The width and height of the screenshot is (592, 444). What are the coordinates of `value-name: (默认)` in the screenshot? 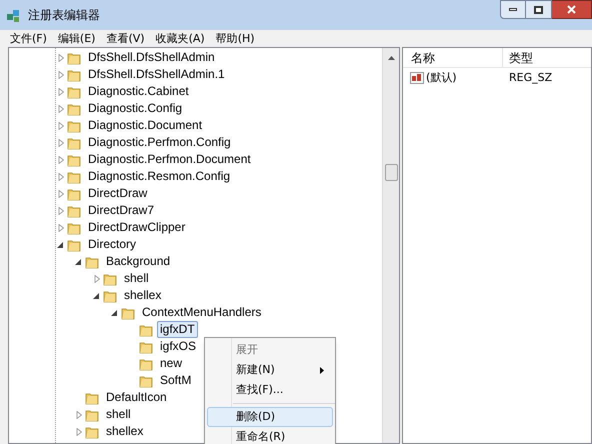 It's located at (441, 78).